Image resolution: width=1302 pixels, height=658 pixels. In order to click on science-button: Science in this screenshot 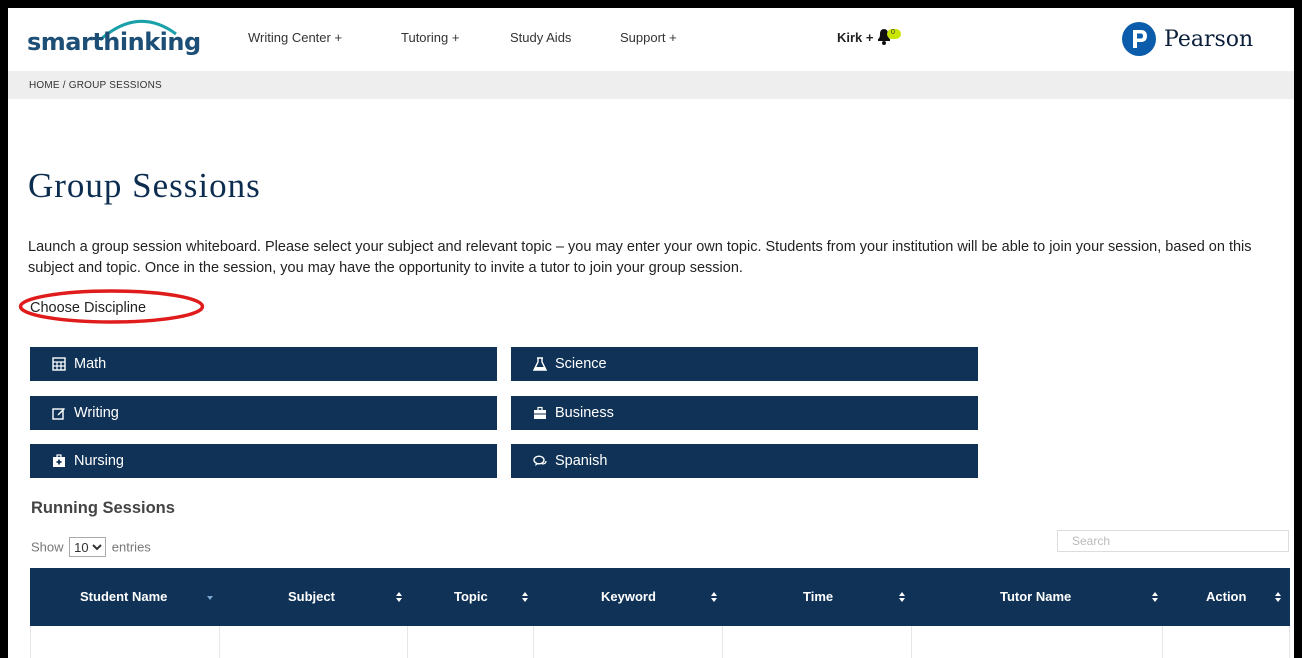, I will do `click(744, 364)`.